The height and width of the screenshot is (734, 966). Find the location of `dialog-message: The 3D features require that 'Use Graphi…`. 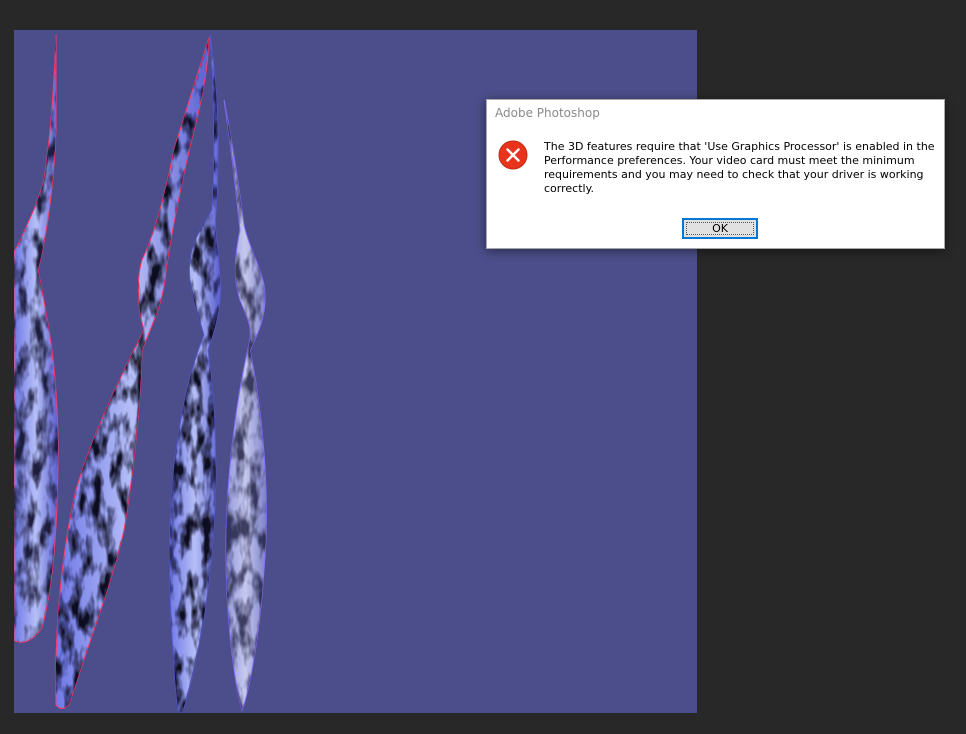

dialog-message: The 3D features require that 'Use Graphi… is located at coordinates (739, 167).